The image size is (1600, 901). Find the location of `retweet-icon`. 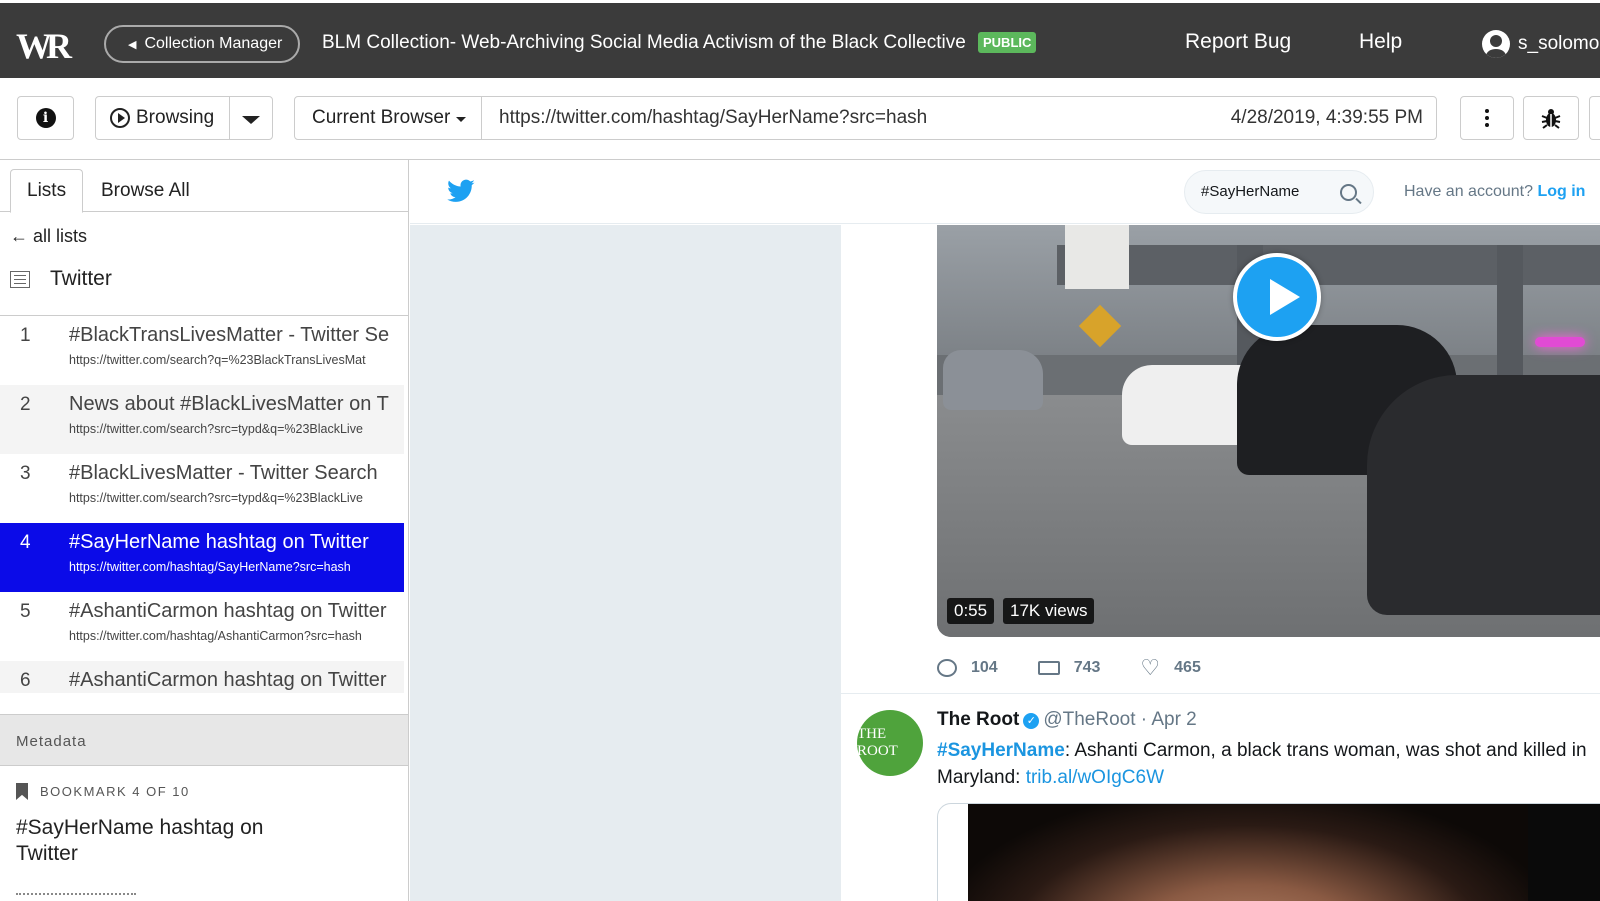

retweet-icon is located at coordinates (1048, 668).